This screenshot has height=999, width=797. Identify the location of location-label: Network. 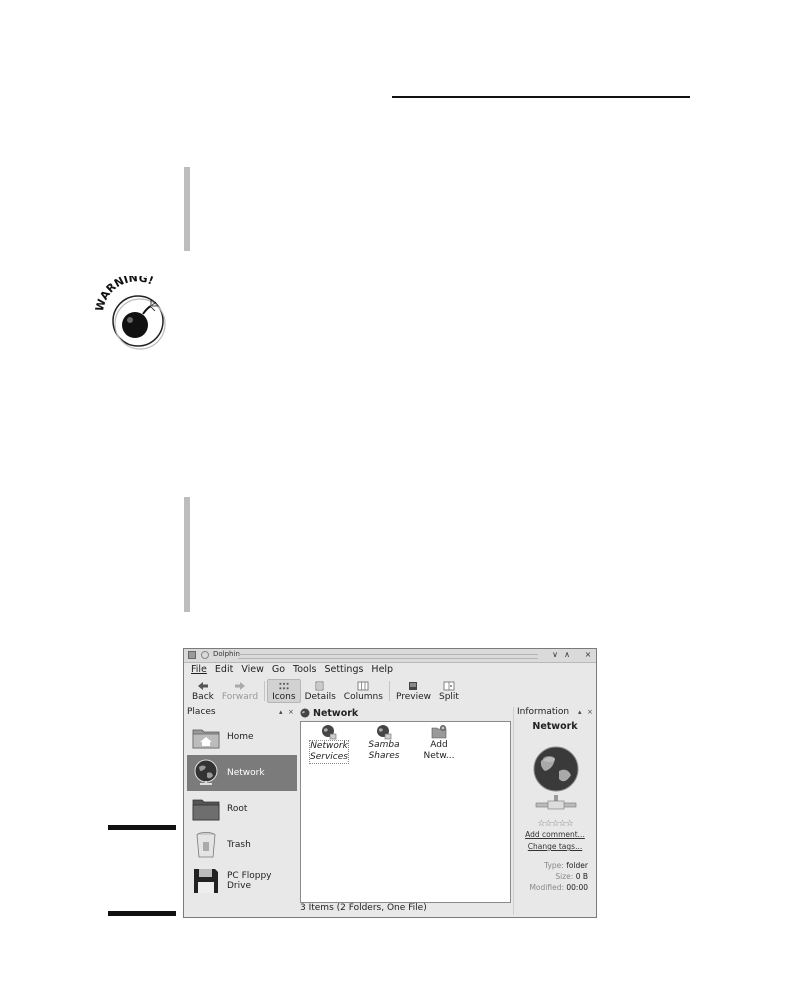
(336, 713).